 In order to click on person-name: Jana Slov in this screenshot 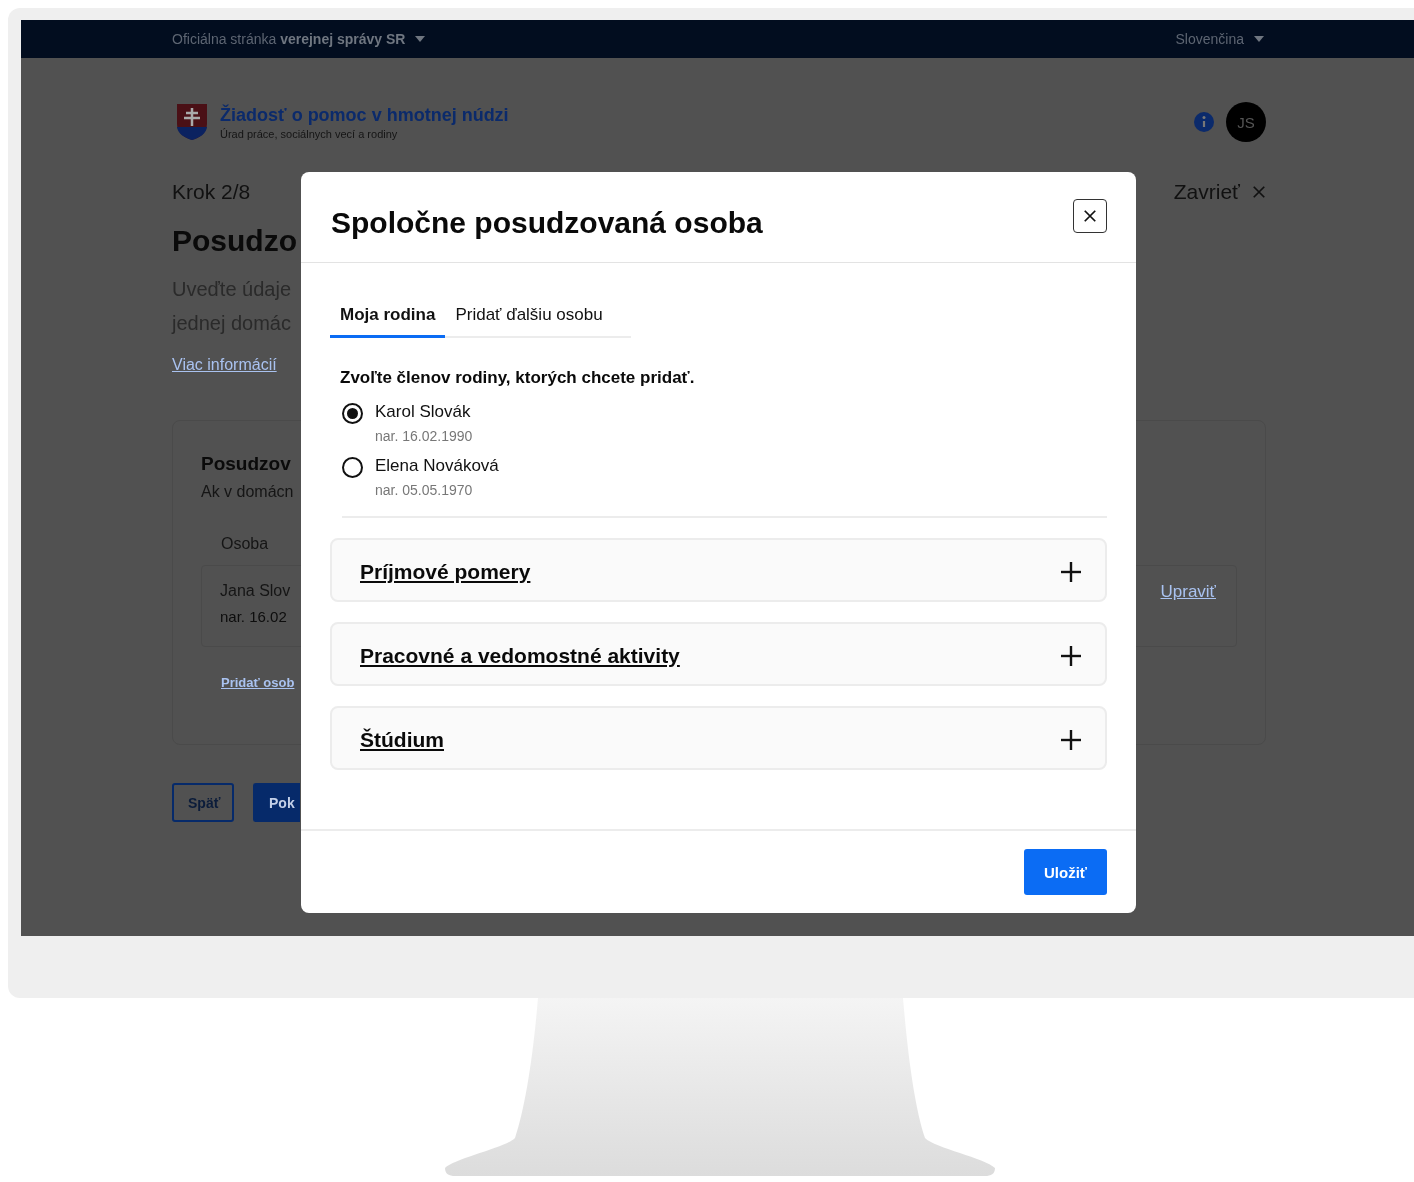, I will do `click(255, 591)`.